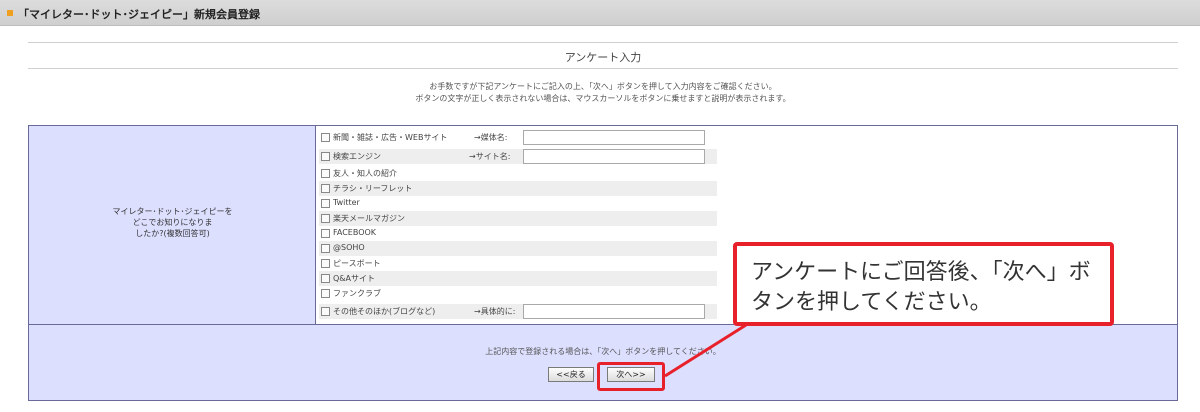 Image resolution: width=1200 pixels, height=412 pixels. I want to click on option-label: @SOHO, so click(349, 247).